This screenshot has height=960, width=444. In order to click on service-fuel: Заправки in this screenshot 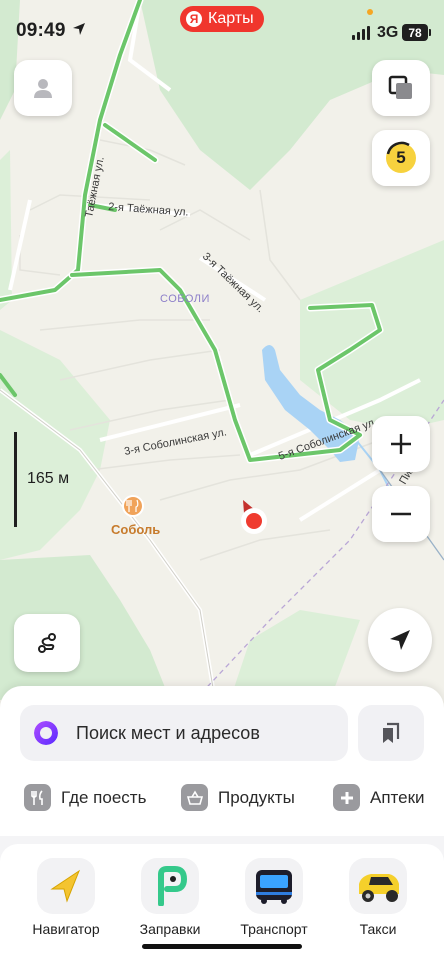, I will do `click(170, 897)`.